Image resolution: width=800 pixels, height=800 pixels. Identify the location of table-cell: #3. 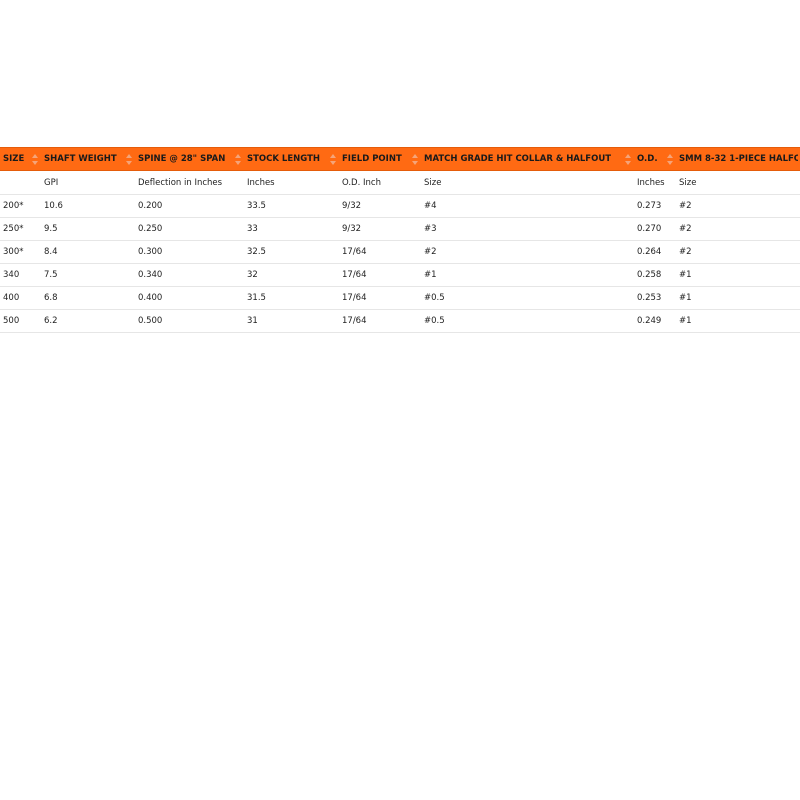
(527, 229).